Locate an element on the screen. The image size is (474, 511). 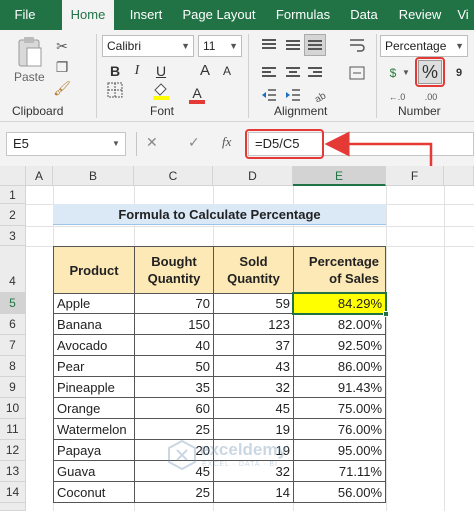
cell-sold-quantity: 45 is located at coordinates (253, 408).